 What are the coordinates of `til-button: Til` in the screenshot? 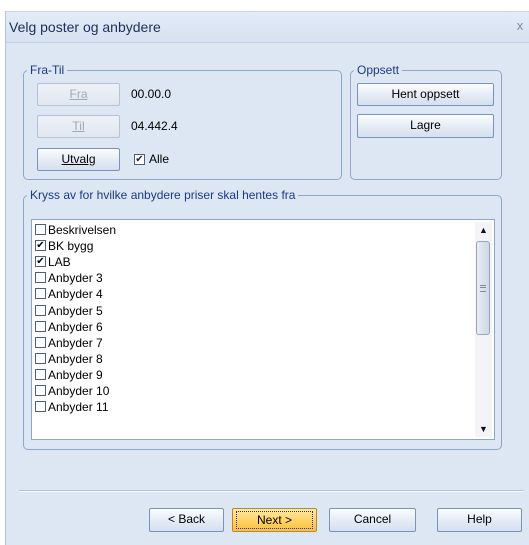 It's located at (78, 126).